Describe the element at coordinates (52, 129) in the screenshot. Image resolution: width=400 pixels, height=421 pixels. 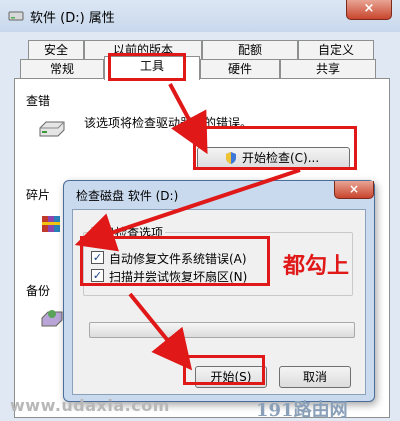
I see `hard-drive-icon` at that location.